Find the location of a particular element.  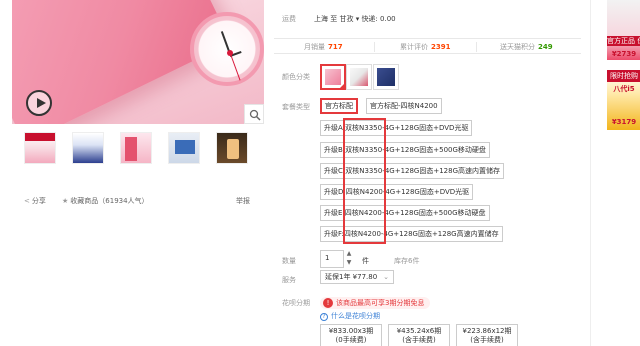

play-video-icon is located at coordinates (39, 103).